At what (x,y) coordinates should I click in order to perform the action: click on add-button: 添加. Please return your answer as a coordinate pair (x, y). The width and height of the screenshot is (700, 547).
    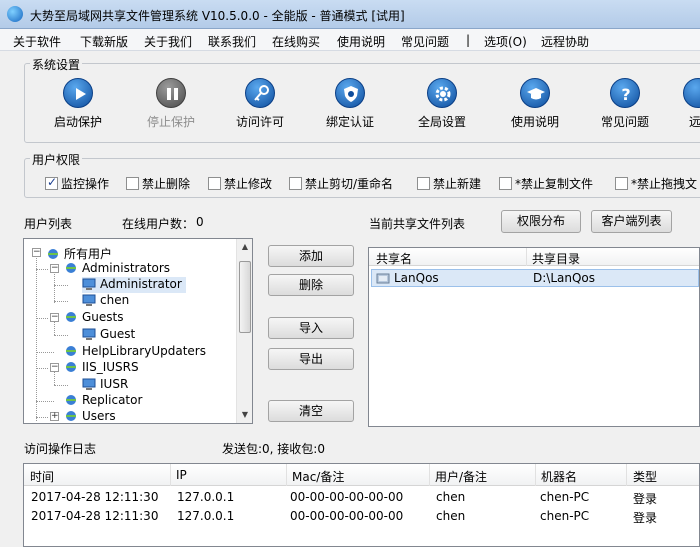
    Looking at the image, I should click on (311, 256).